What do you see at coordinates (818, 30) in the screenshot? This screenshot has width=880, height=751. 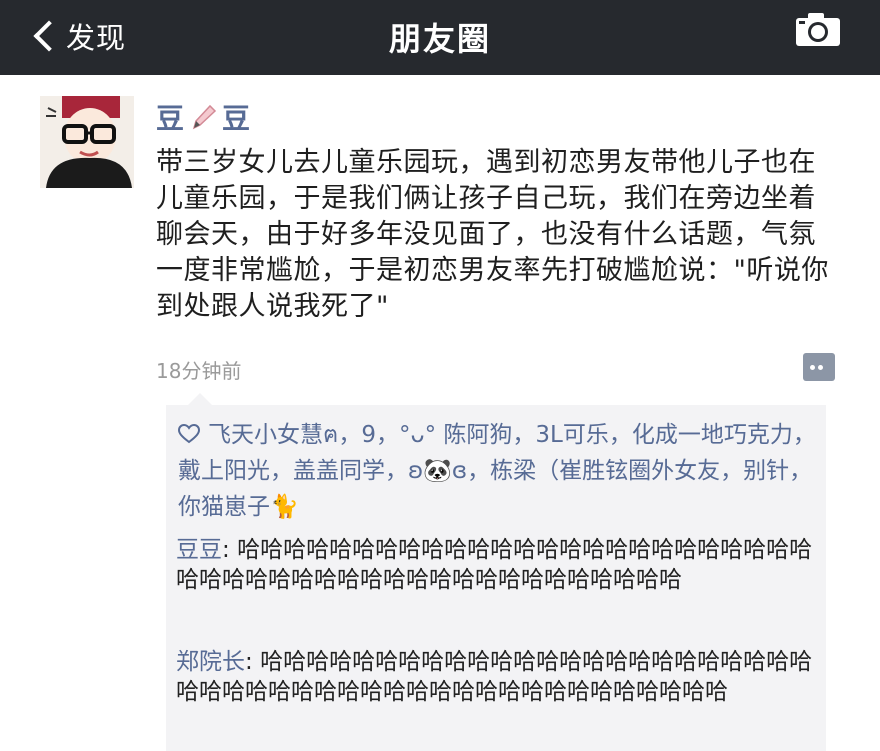 I see `camera-icon` at bounding box center [818, 30].